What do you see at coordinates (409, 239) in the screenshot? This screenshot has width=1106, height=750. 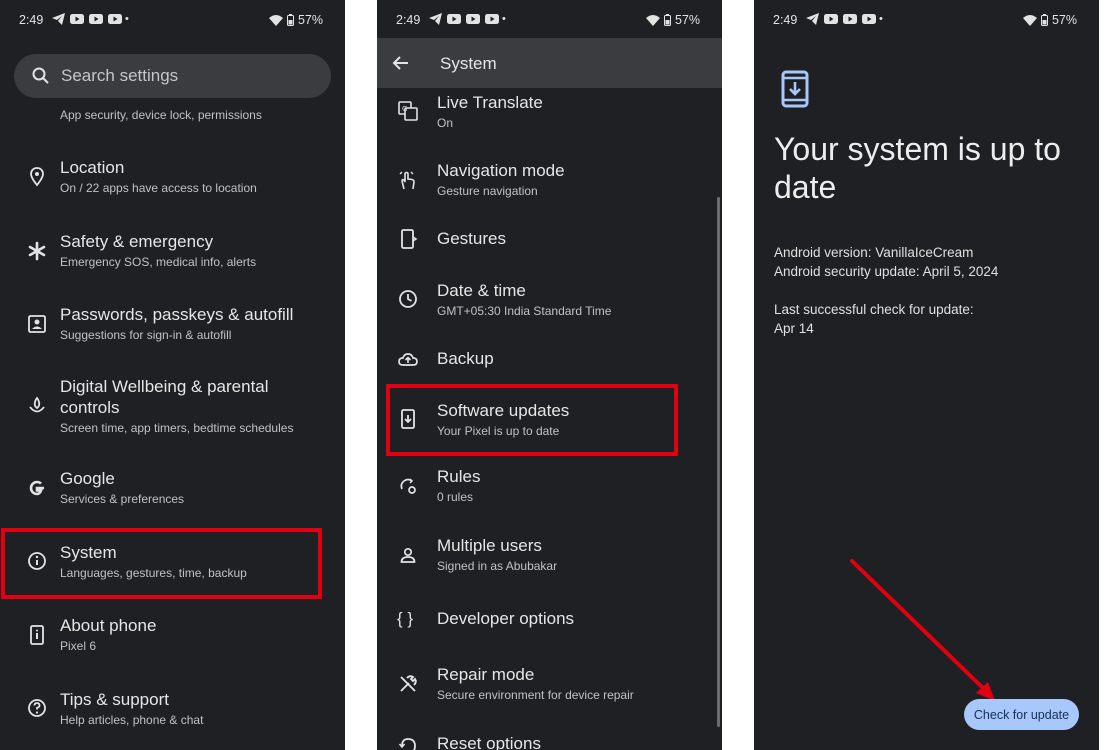 I see `phone-gesture-icon` at bounding box center [409, 239].